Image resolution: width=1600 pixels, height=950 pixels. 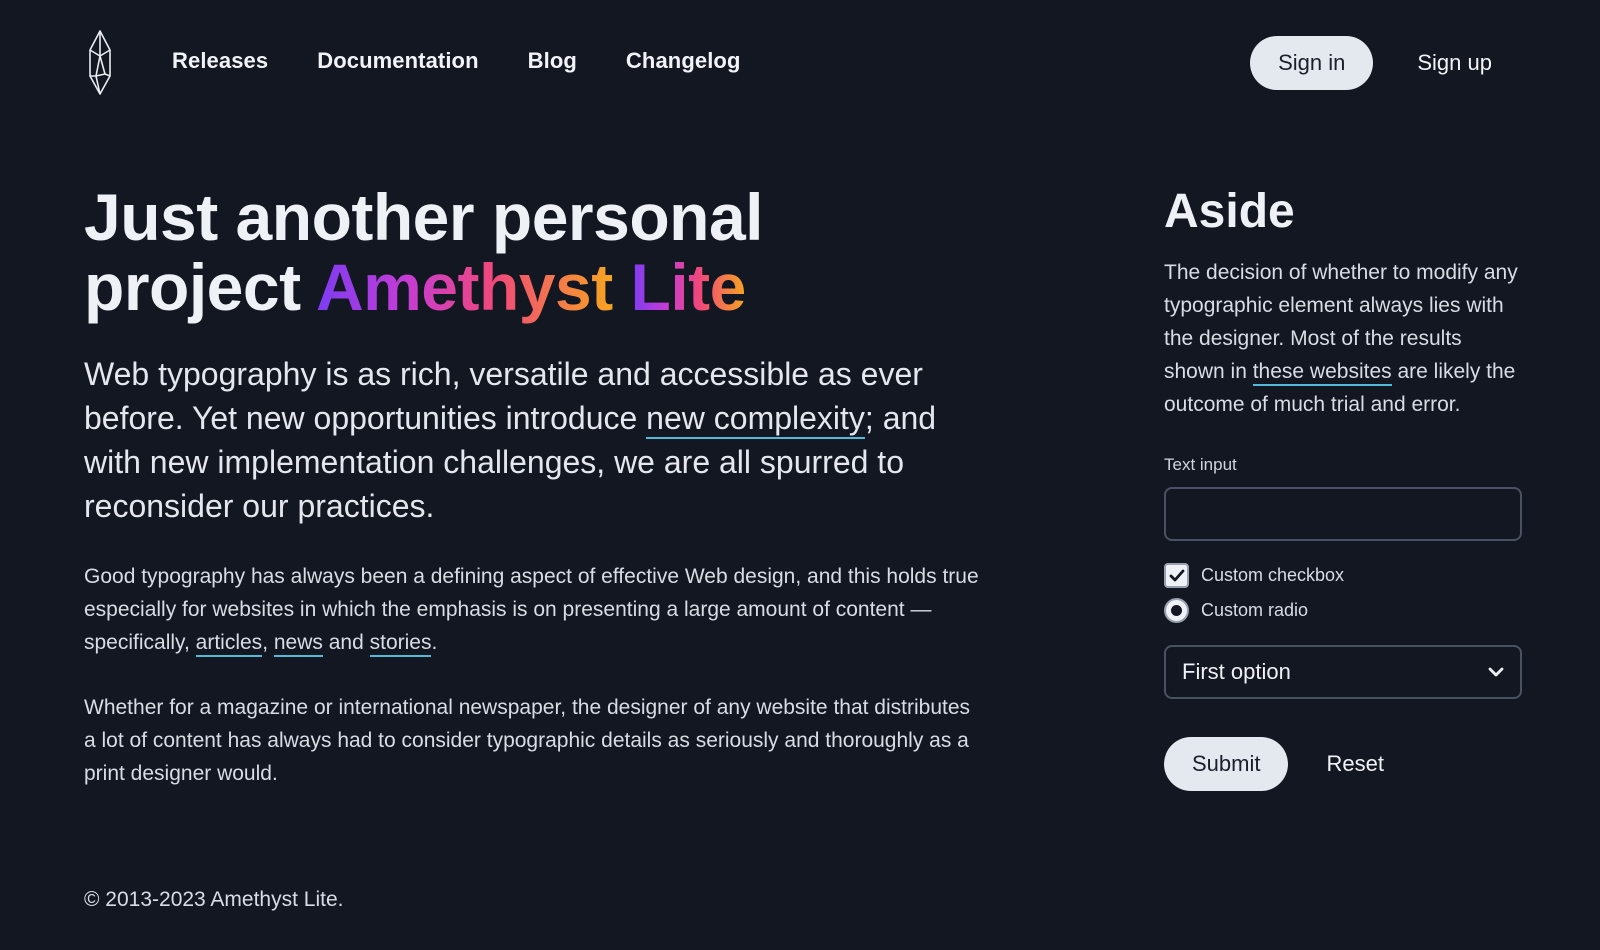 I want to click on new-complexity-link: new complexity, so click(x=755, y=419).